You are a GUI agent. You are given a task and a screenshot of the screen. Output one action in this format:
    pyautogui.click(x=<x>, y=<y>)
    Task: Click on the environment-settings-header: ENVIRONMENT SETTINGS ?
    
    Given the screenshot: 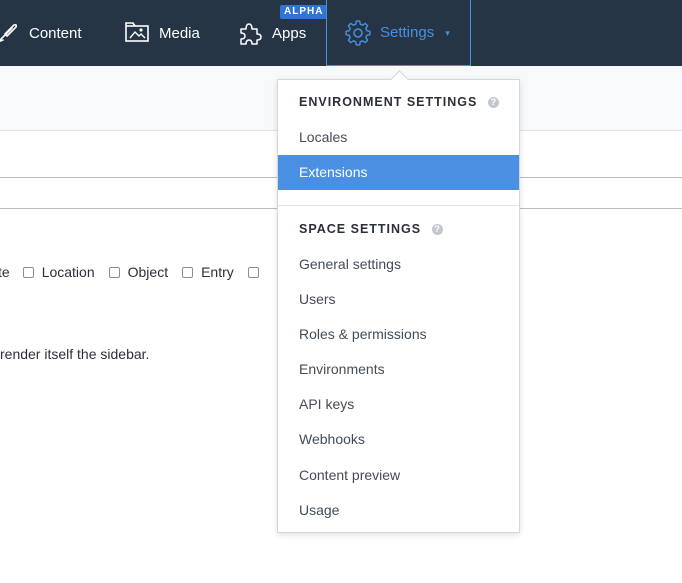 What is the action you would take?
    pyautogui.click(x=399, y=102)
    